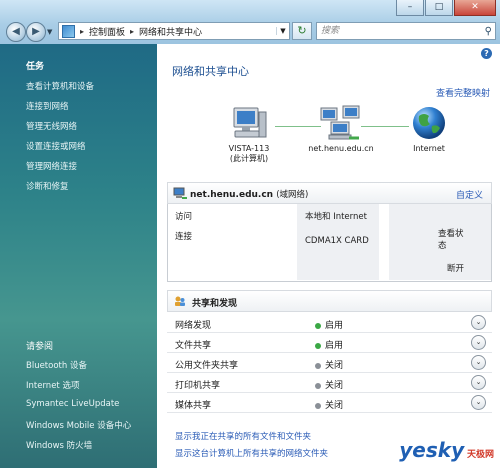  Describe the element at coordinates (51, 166) in the screenshot. I see `sidebar-item-manage-connections: 管理网络连接` at that location.